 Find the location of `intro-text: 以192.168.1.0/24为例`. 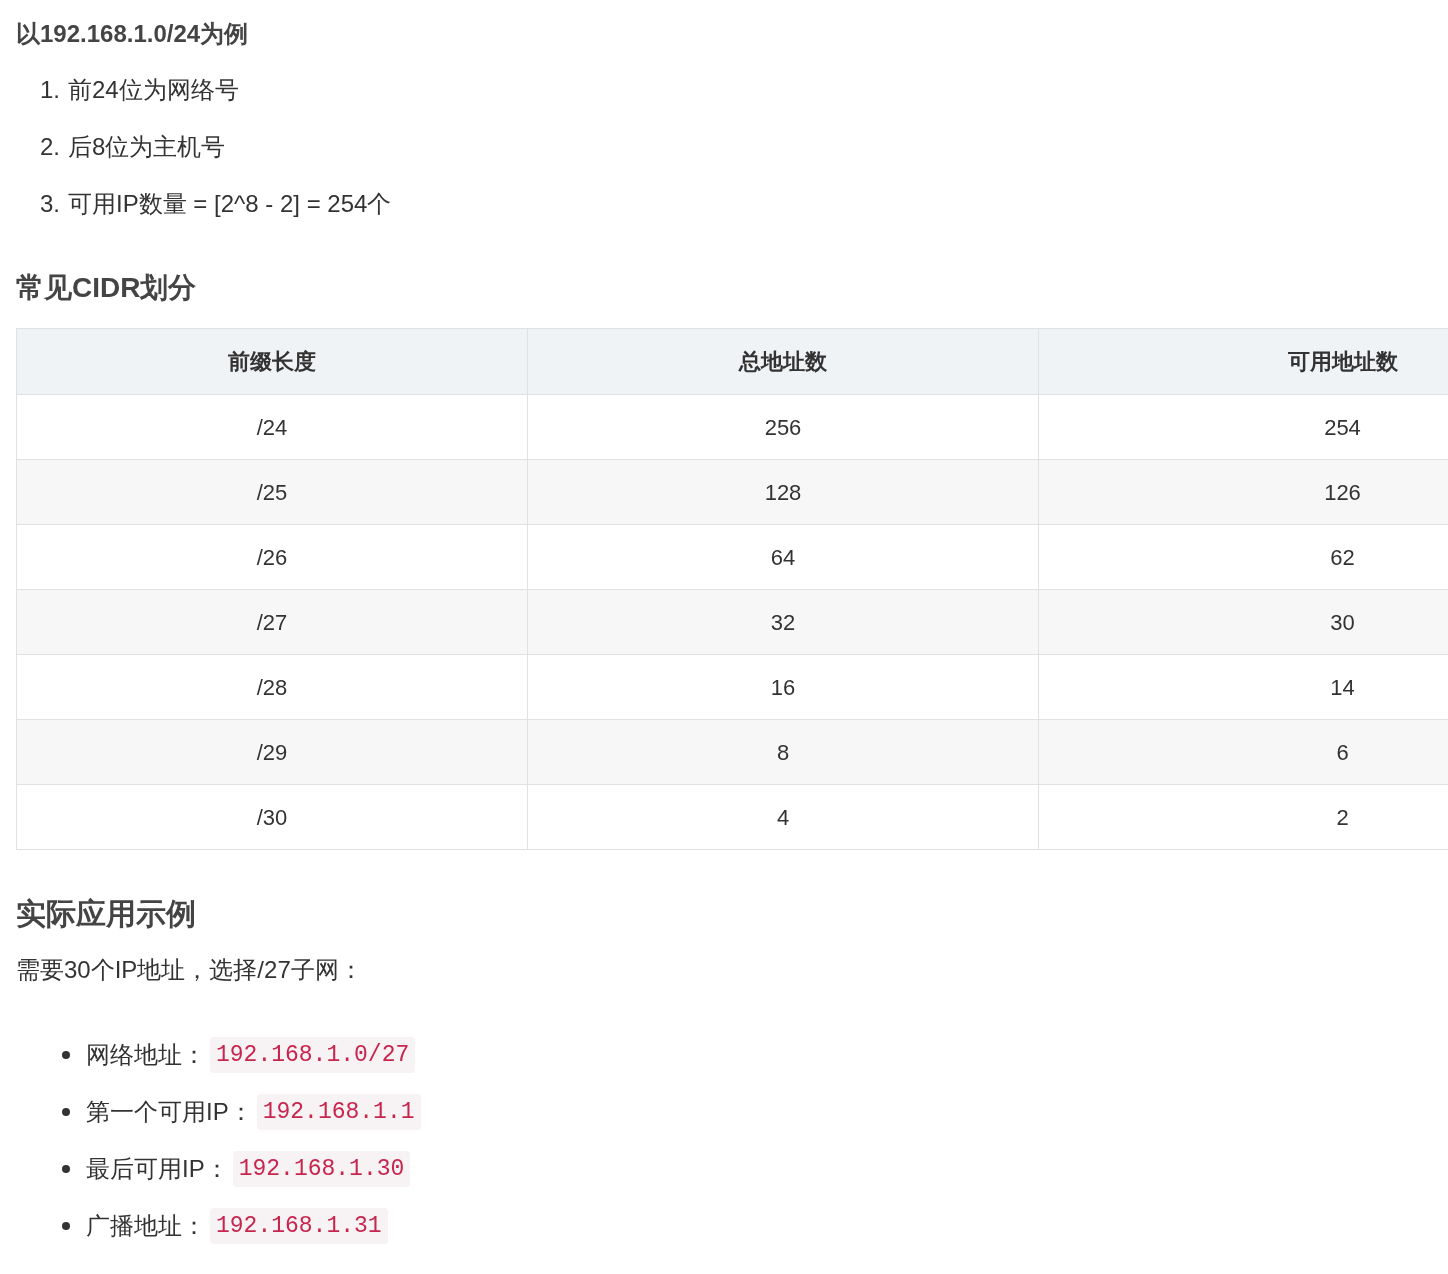

intro-text: 以192.168.1.0/24为例 is located at coordinates (133, 34).